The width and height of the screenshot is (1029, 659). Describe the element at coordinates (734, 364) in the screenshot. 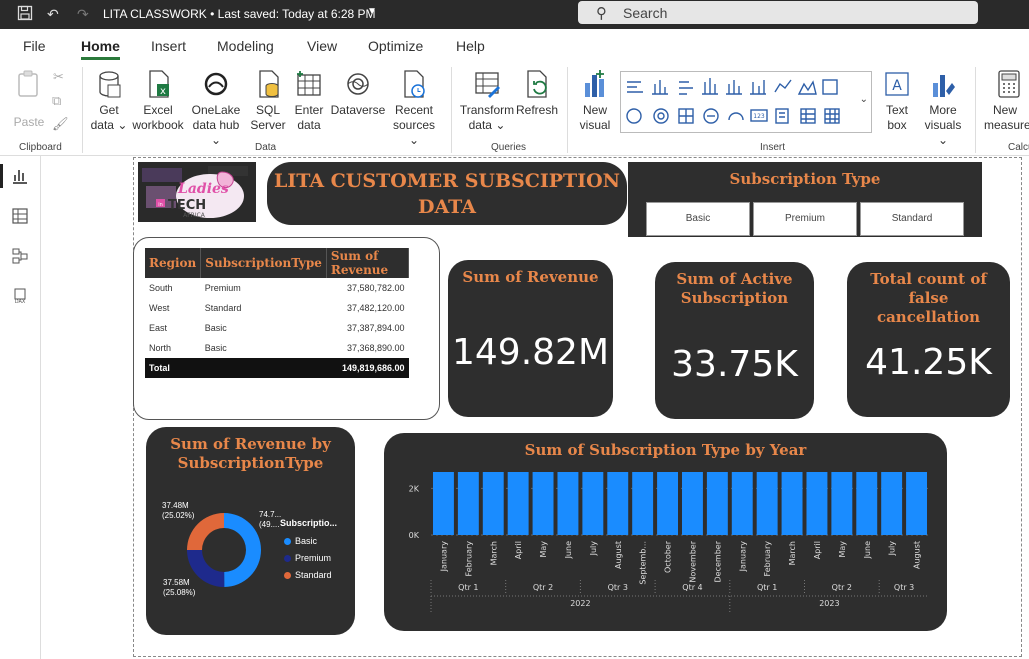

I see `kpi-value: 33.75K` at that location.